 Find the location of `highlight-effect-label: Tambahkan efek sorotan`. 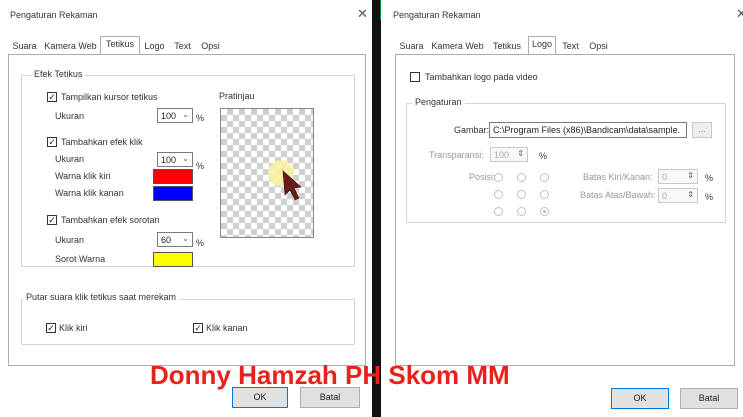

highlight-effect-label: Tambahkan efek sorotan is located at coordinates (110, 220).